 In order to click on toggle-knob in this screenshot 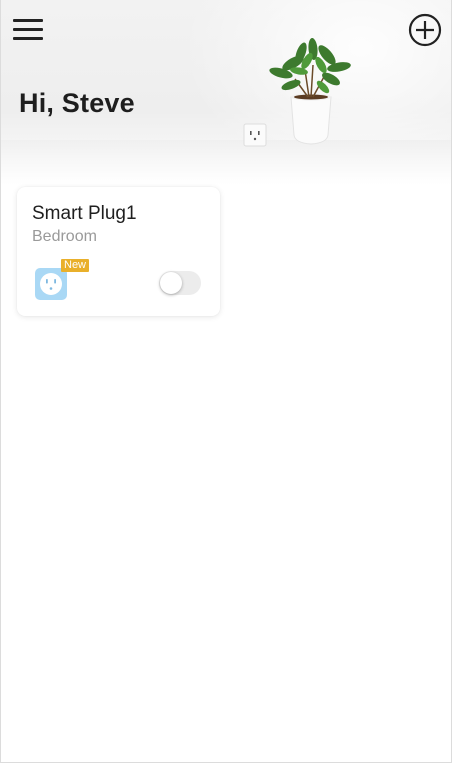, I will do `click(171, 283)`.